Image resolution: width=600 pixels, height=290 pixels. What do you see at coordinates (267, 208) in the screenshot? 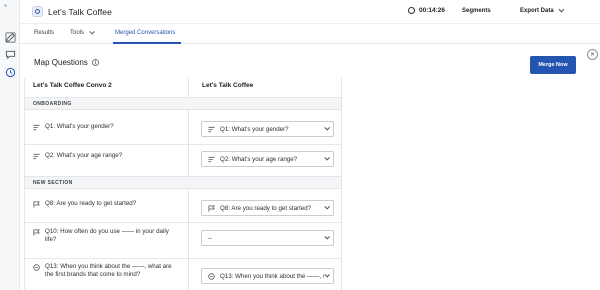
I see `question-mapping-select: Q8: Are you ready to get started?` at bounding box center [267, 208].